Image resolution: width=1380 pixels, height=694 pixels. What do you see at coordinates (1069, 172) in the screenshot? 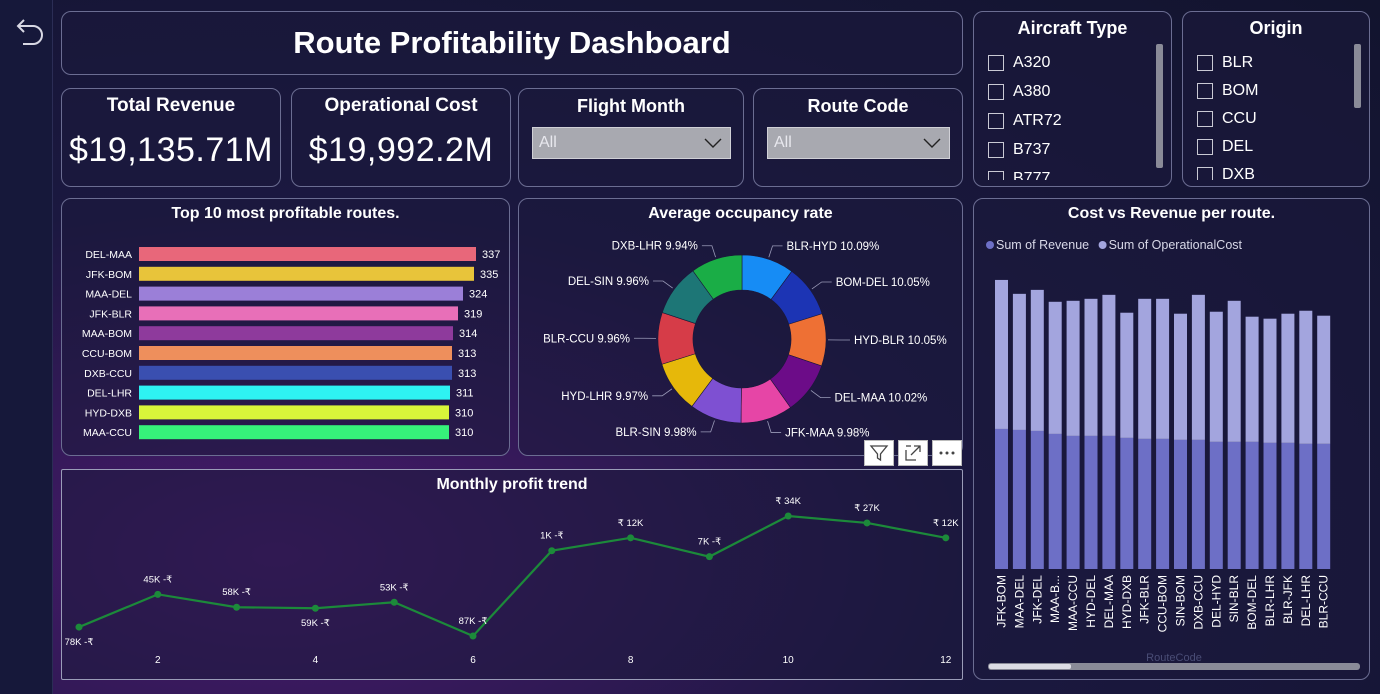
I see `slicer-item-b777: B777` at bounding box center [1069, 172].